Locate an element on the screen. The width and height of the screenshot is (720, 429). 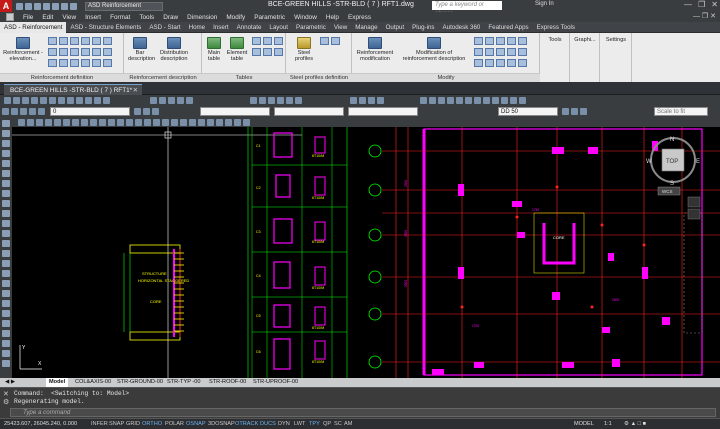
menu-file: File is located at coordinates (28, 17).